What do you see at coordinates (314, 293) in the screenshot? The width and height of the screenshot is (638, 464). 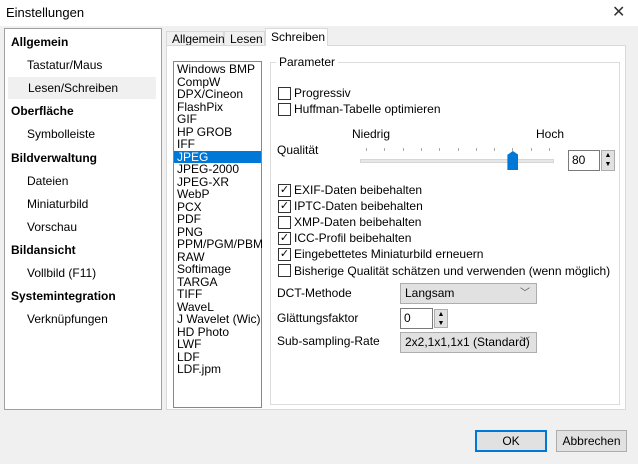 I see `dct-label: DCT-Methode` at bounding box center [314, 293].